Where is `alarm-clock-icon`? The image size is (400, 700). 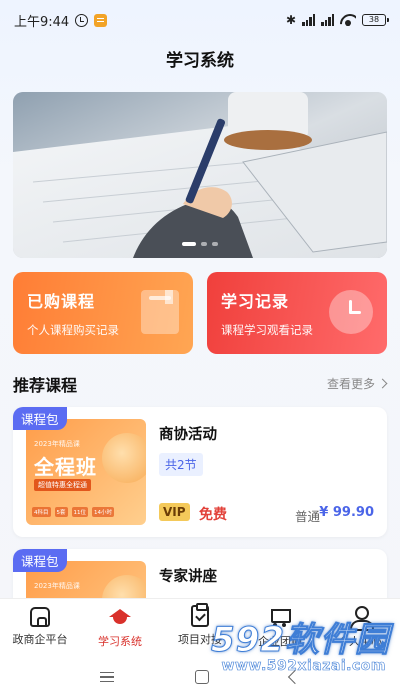
alarm-clock-icon is located at coordinates (82, 20).